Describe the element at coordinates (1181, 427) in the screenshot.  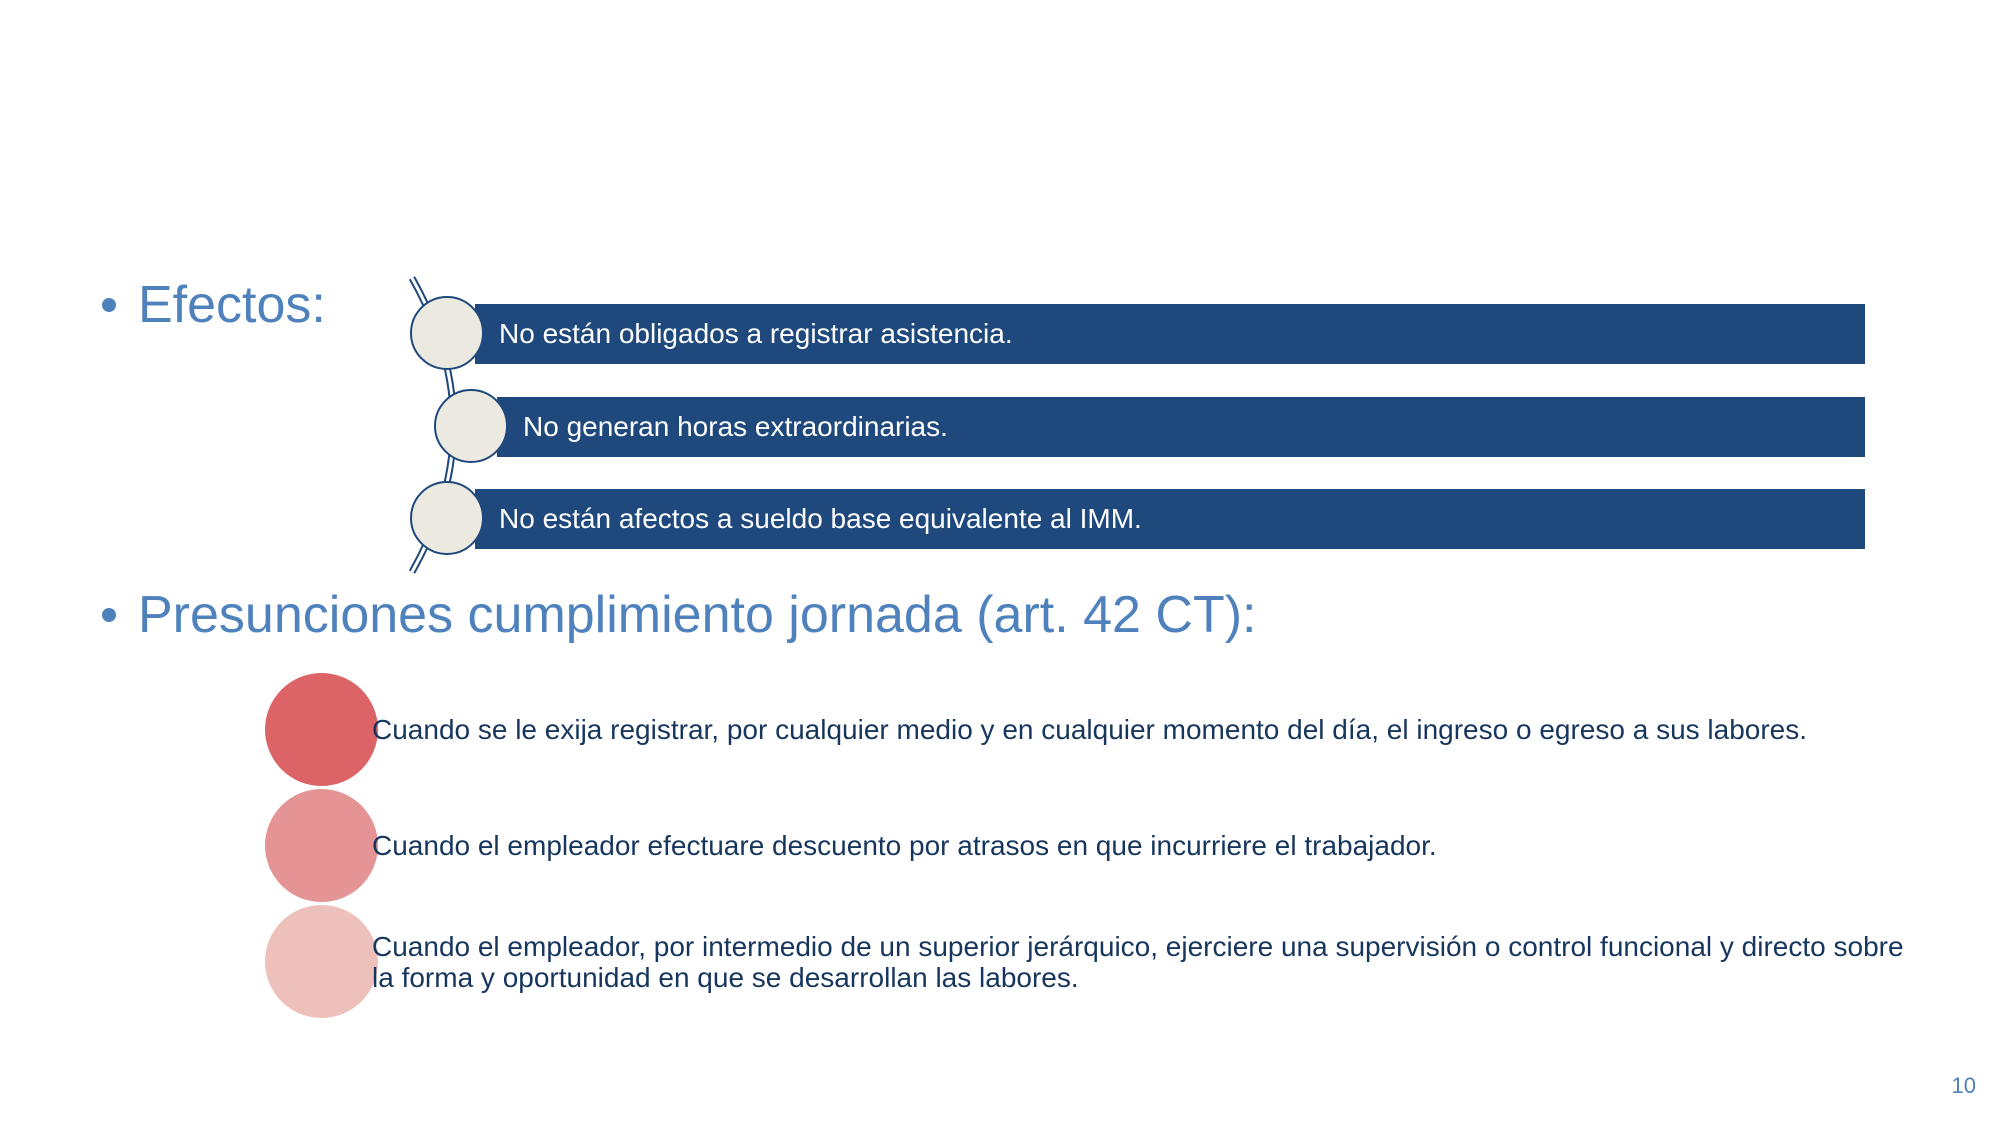
I see `efecto-item-2: No generan horas extraordinarias.` at that location.